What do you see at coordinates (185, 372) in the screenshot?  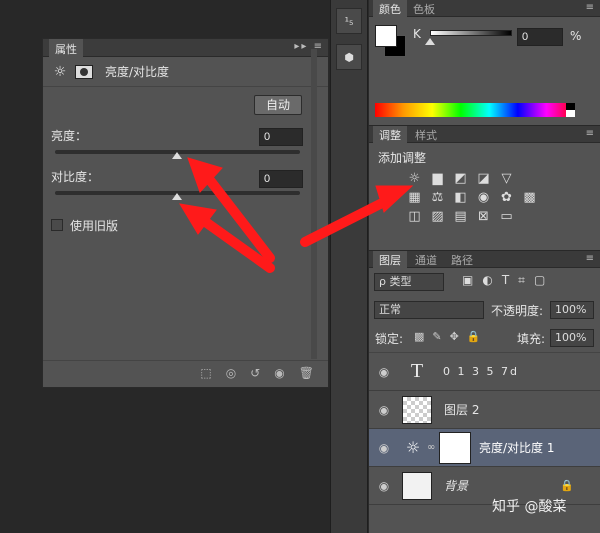 I see `properties-footer: ⬚ ◎ ↺ ◉ 🗑` at bounding box center [185, 372].